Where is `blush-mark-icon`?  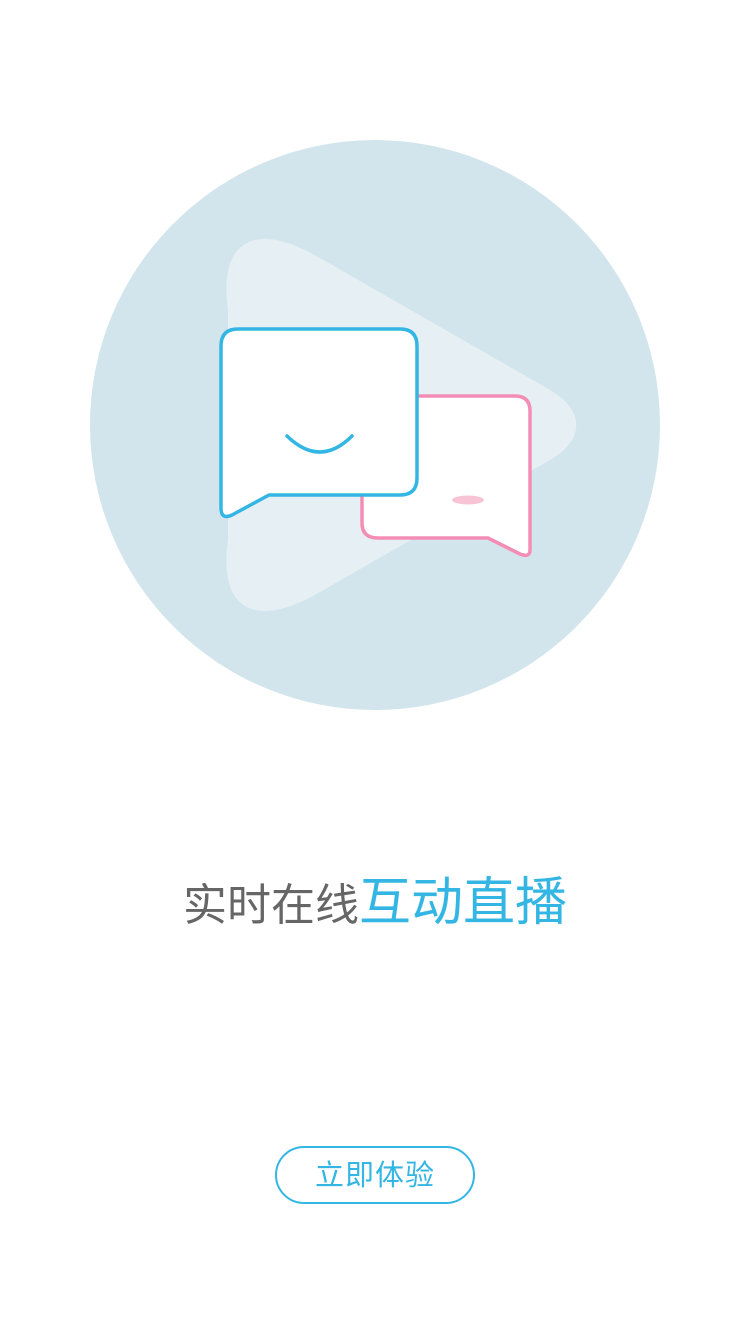
blush-mark-icon is located at coordinates (468, 500).